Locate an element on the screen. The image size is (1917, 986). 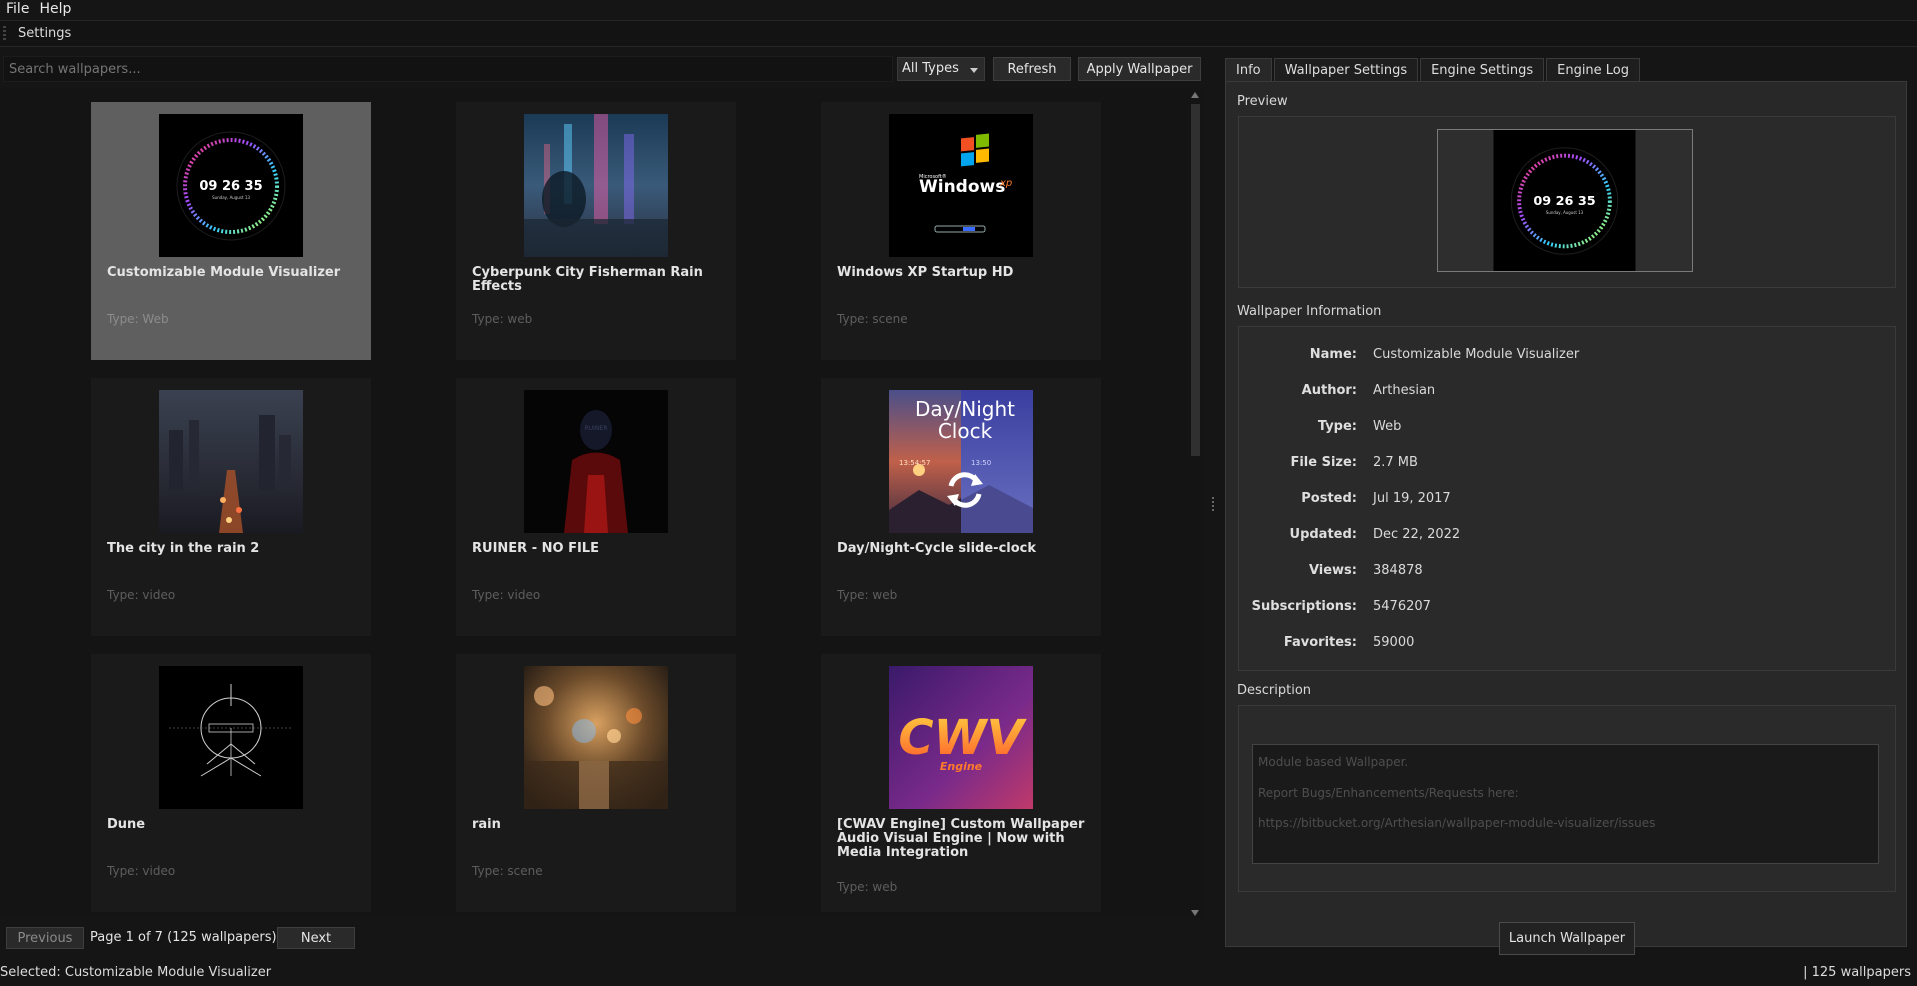
previous-button: Previous is located at coordinates (45, 938).